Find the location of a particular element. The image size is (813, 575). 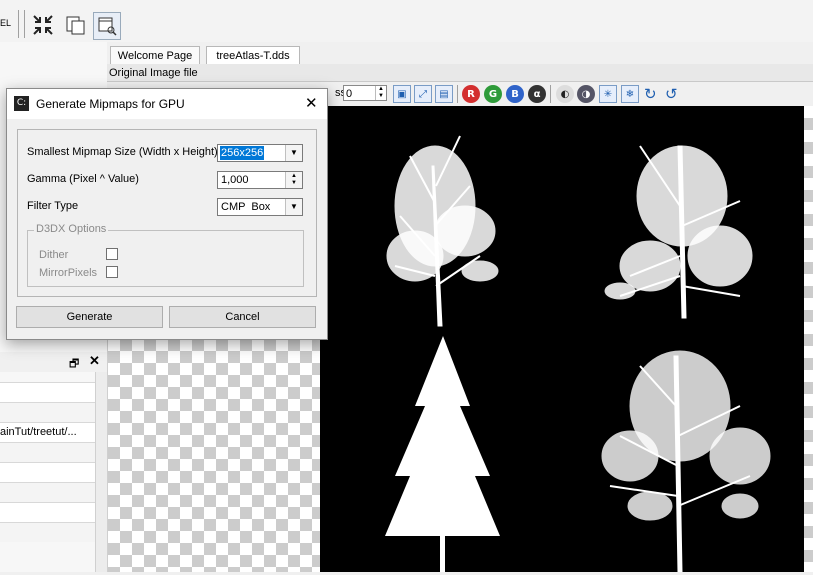

rotate-ccw-icon: ↺ is located at coordinates (671, 94).